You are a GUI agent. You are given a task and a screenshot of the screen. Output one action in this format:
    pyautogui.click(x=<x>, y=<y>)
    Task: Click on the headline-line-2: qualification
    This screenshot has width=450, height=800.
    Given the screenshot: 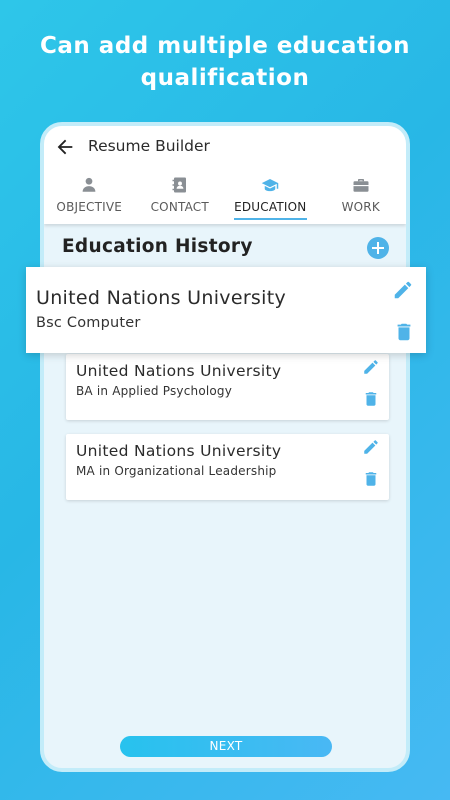 What is the action you would take?
    pyautogui.click(x=225, y=78)
    